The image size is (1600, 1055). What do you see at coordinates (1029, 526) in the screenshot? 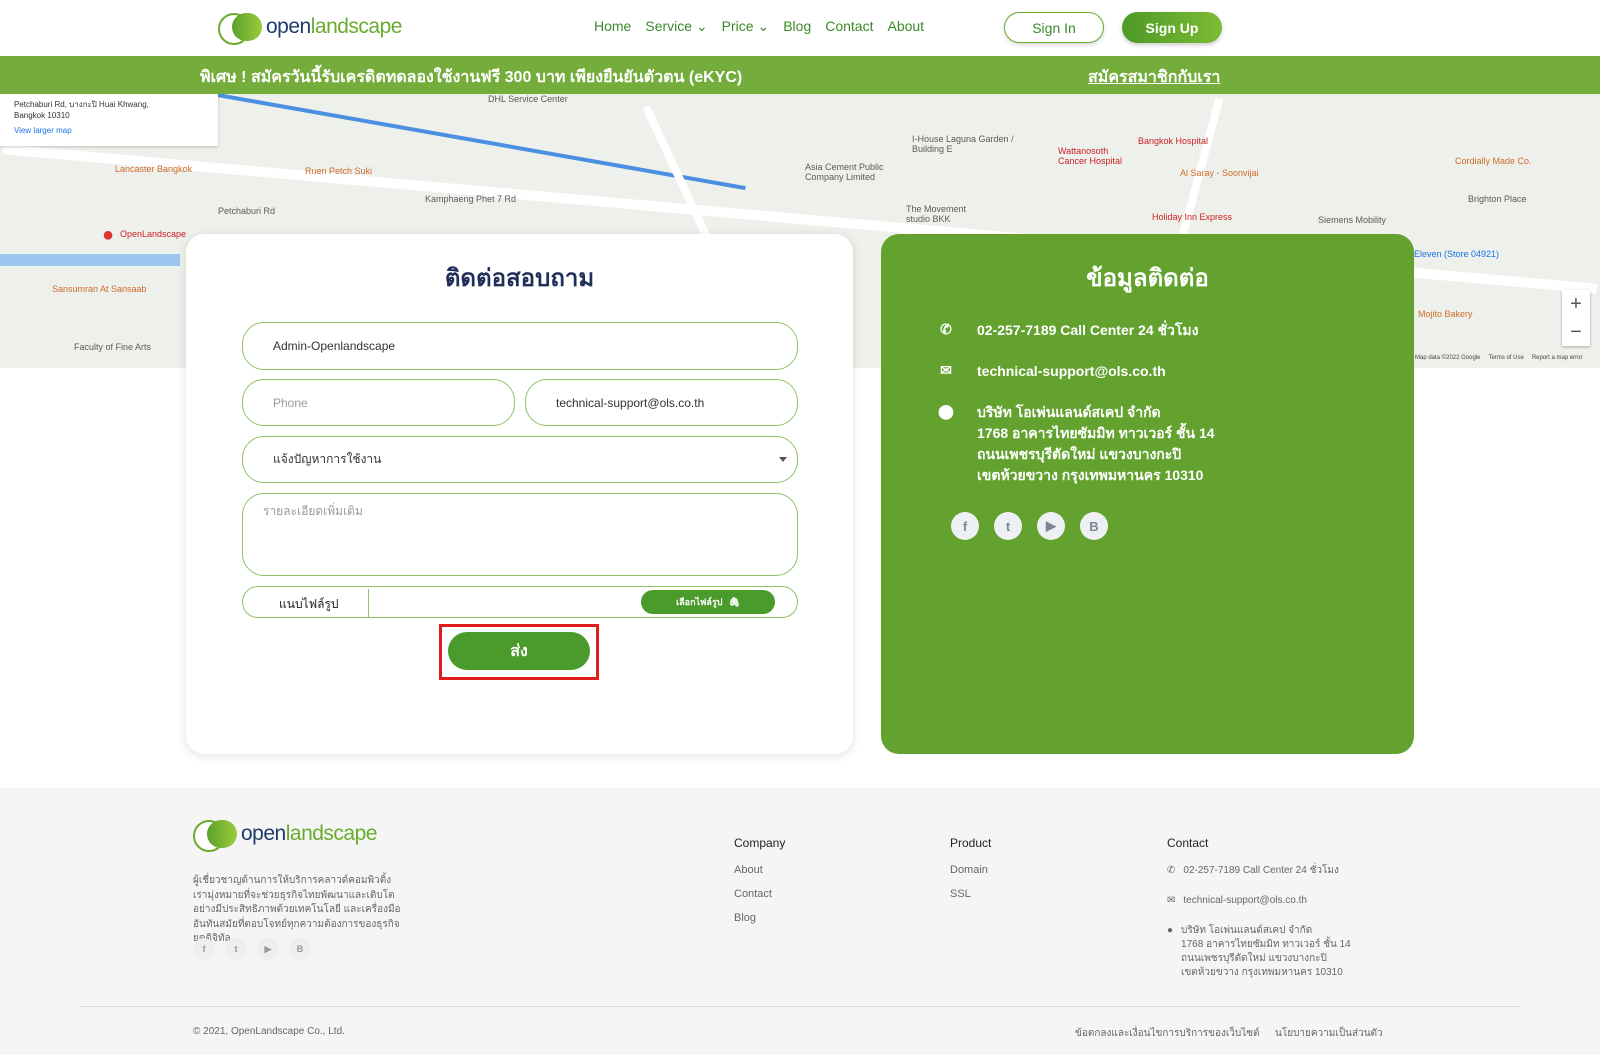
I see `social-links: f t ▶ B` at bounding box center [1029, 526].